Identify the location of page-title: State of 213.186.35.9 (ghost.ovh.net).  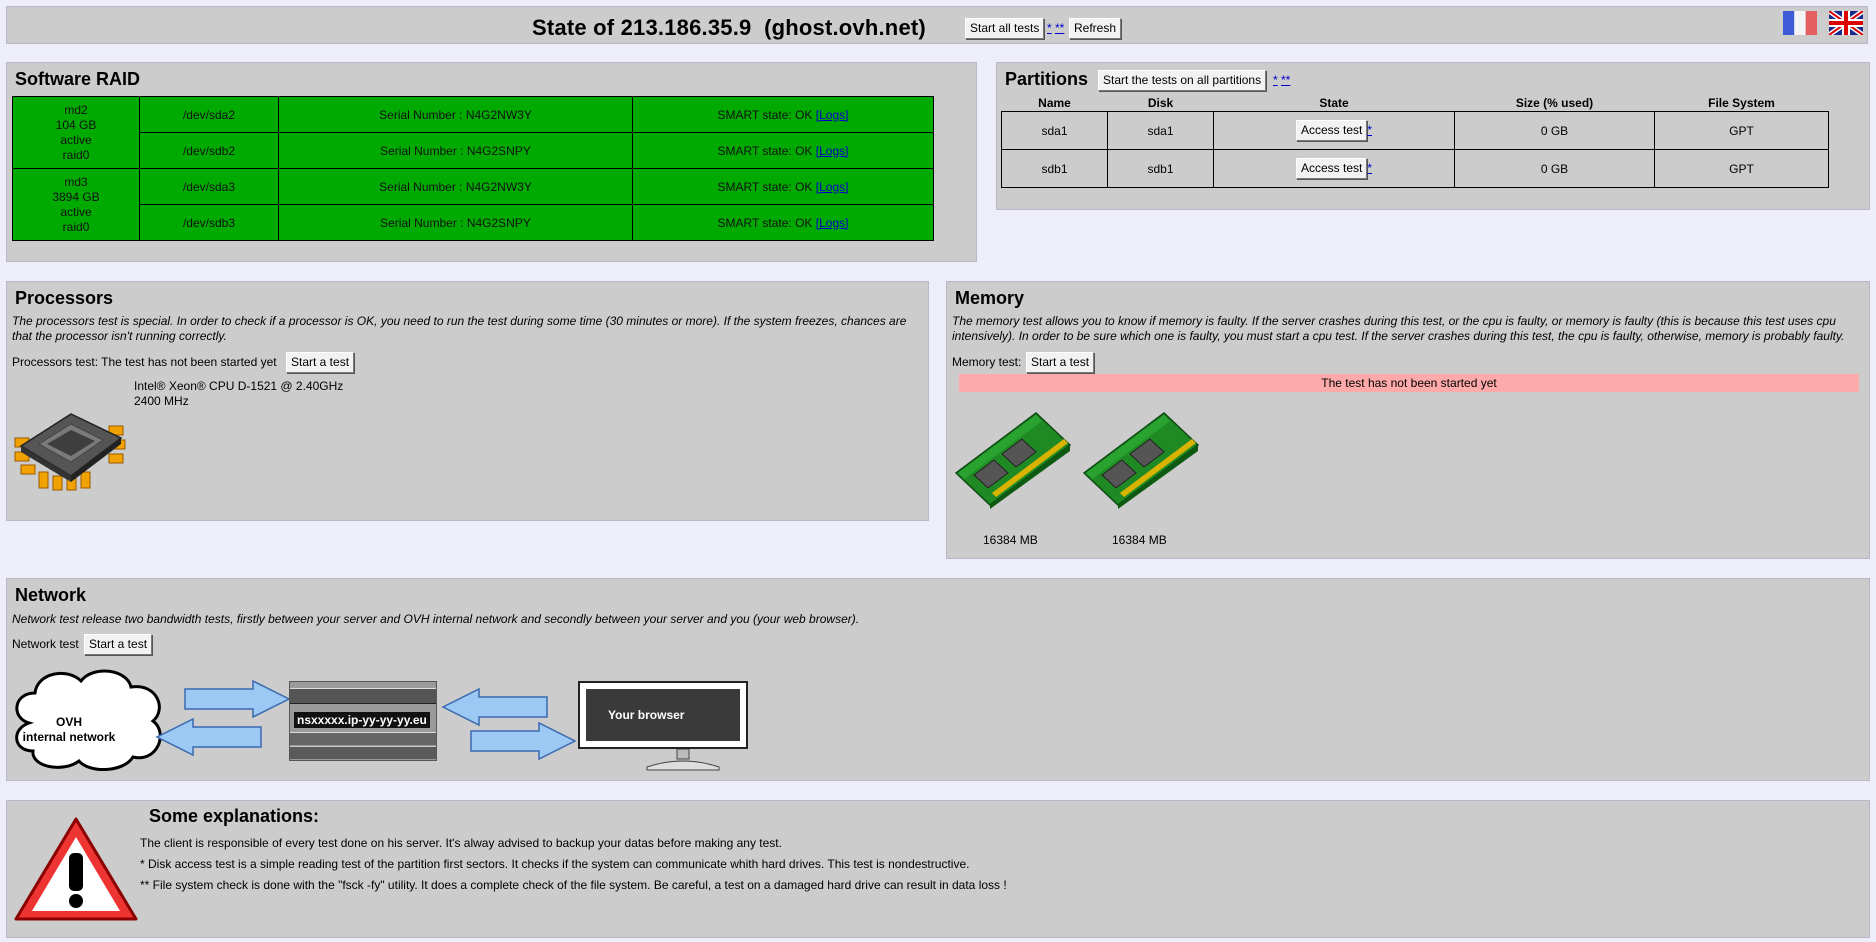
(729, 27).